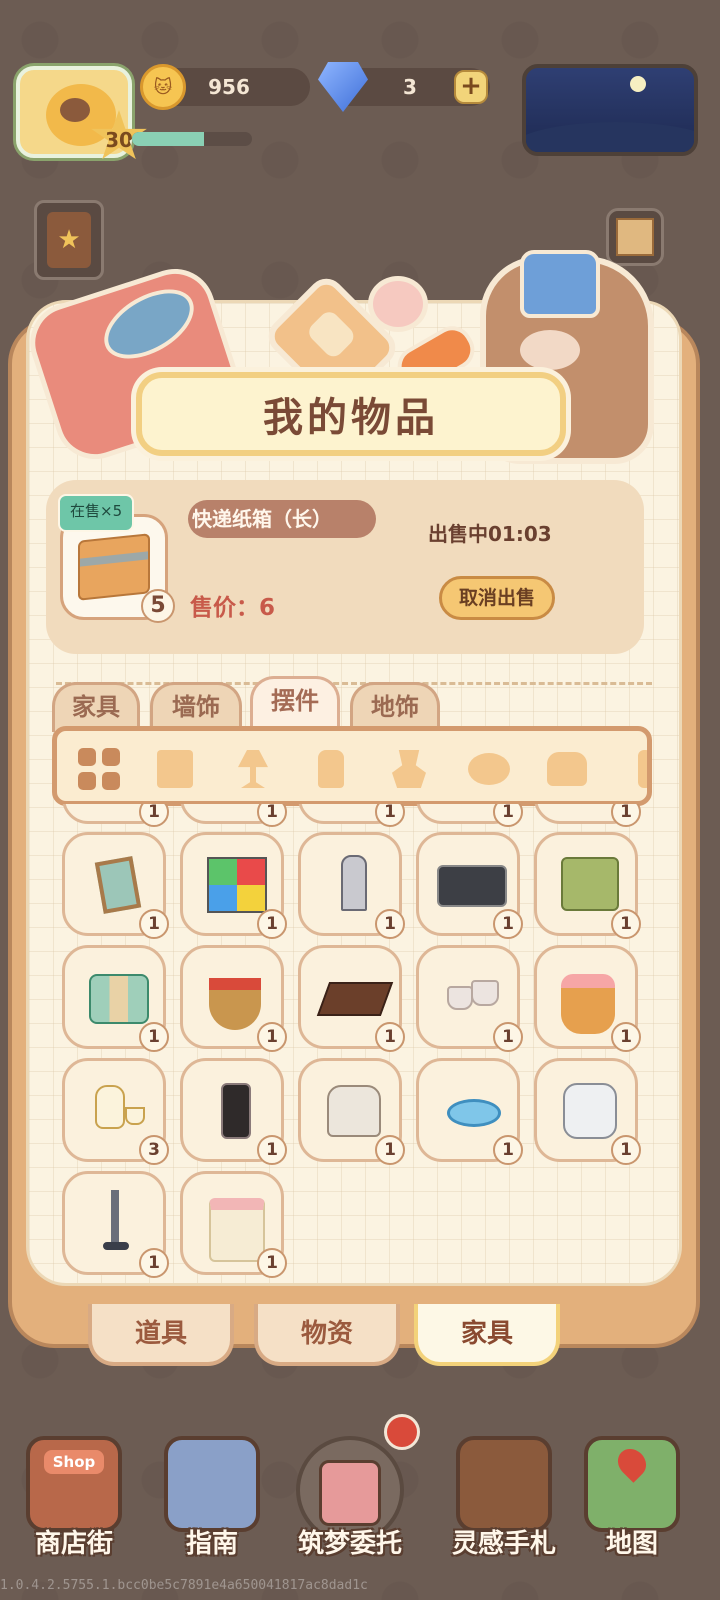  What do you see at coordinates (73, 1544) in the screenshot?
I see `nav-label: 商店街` at bounding box center [73, 1544].